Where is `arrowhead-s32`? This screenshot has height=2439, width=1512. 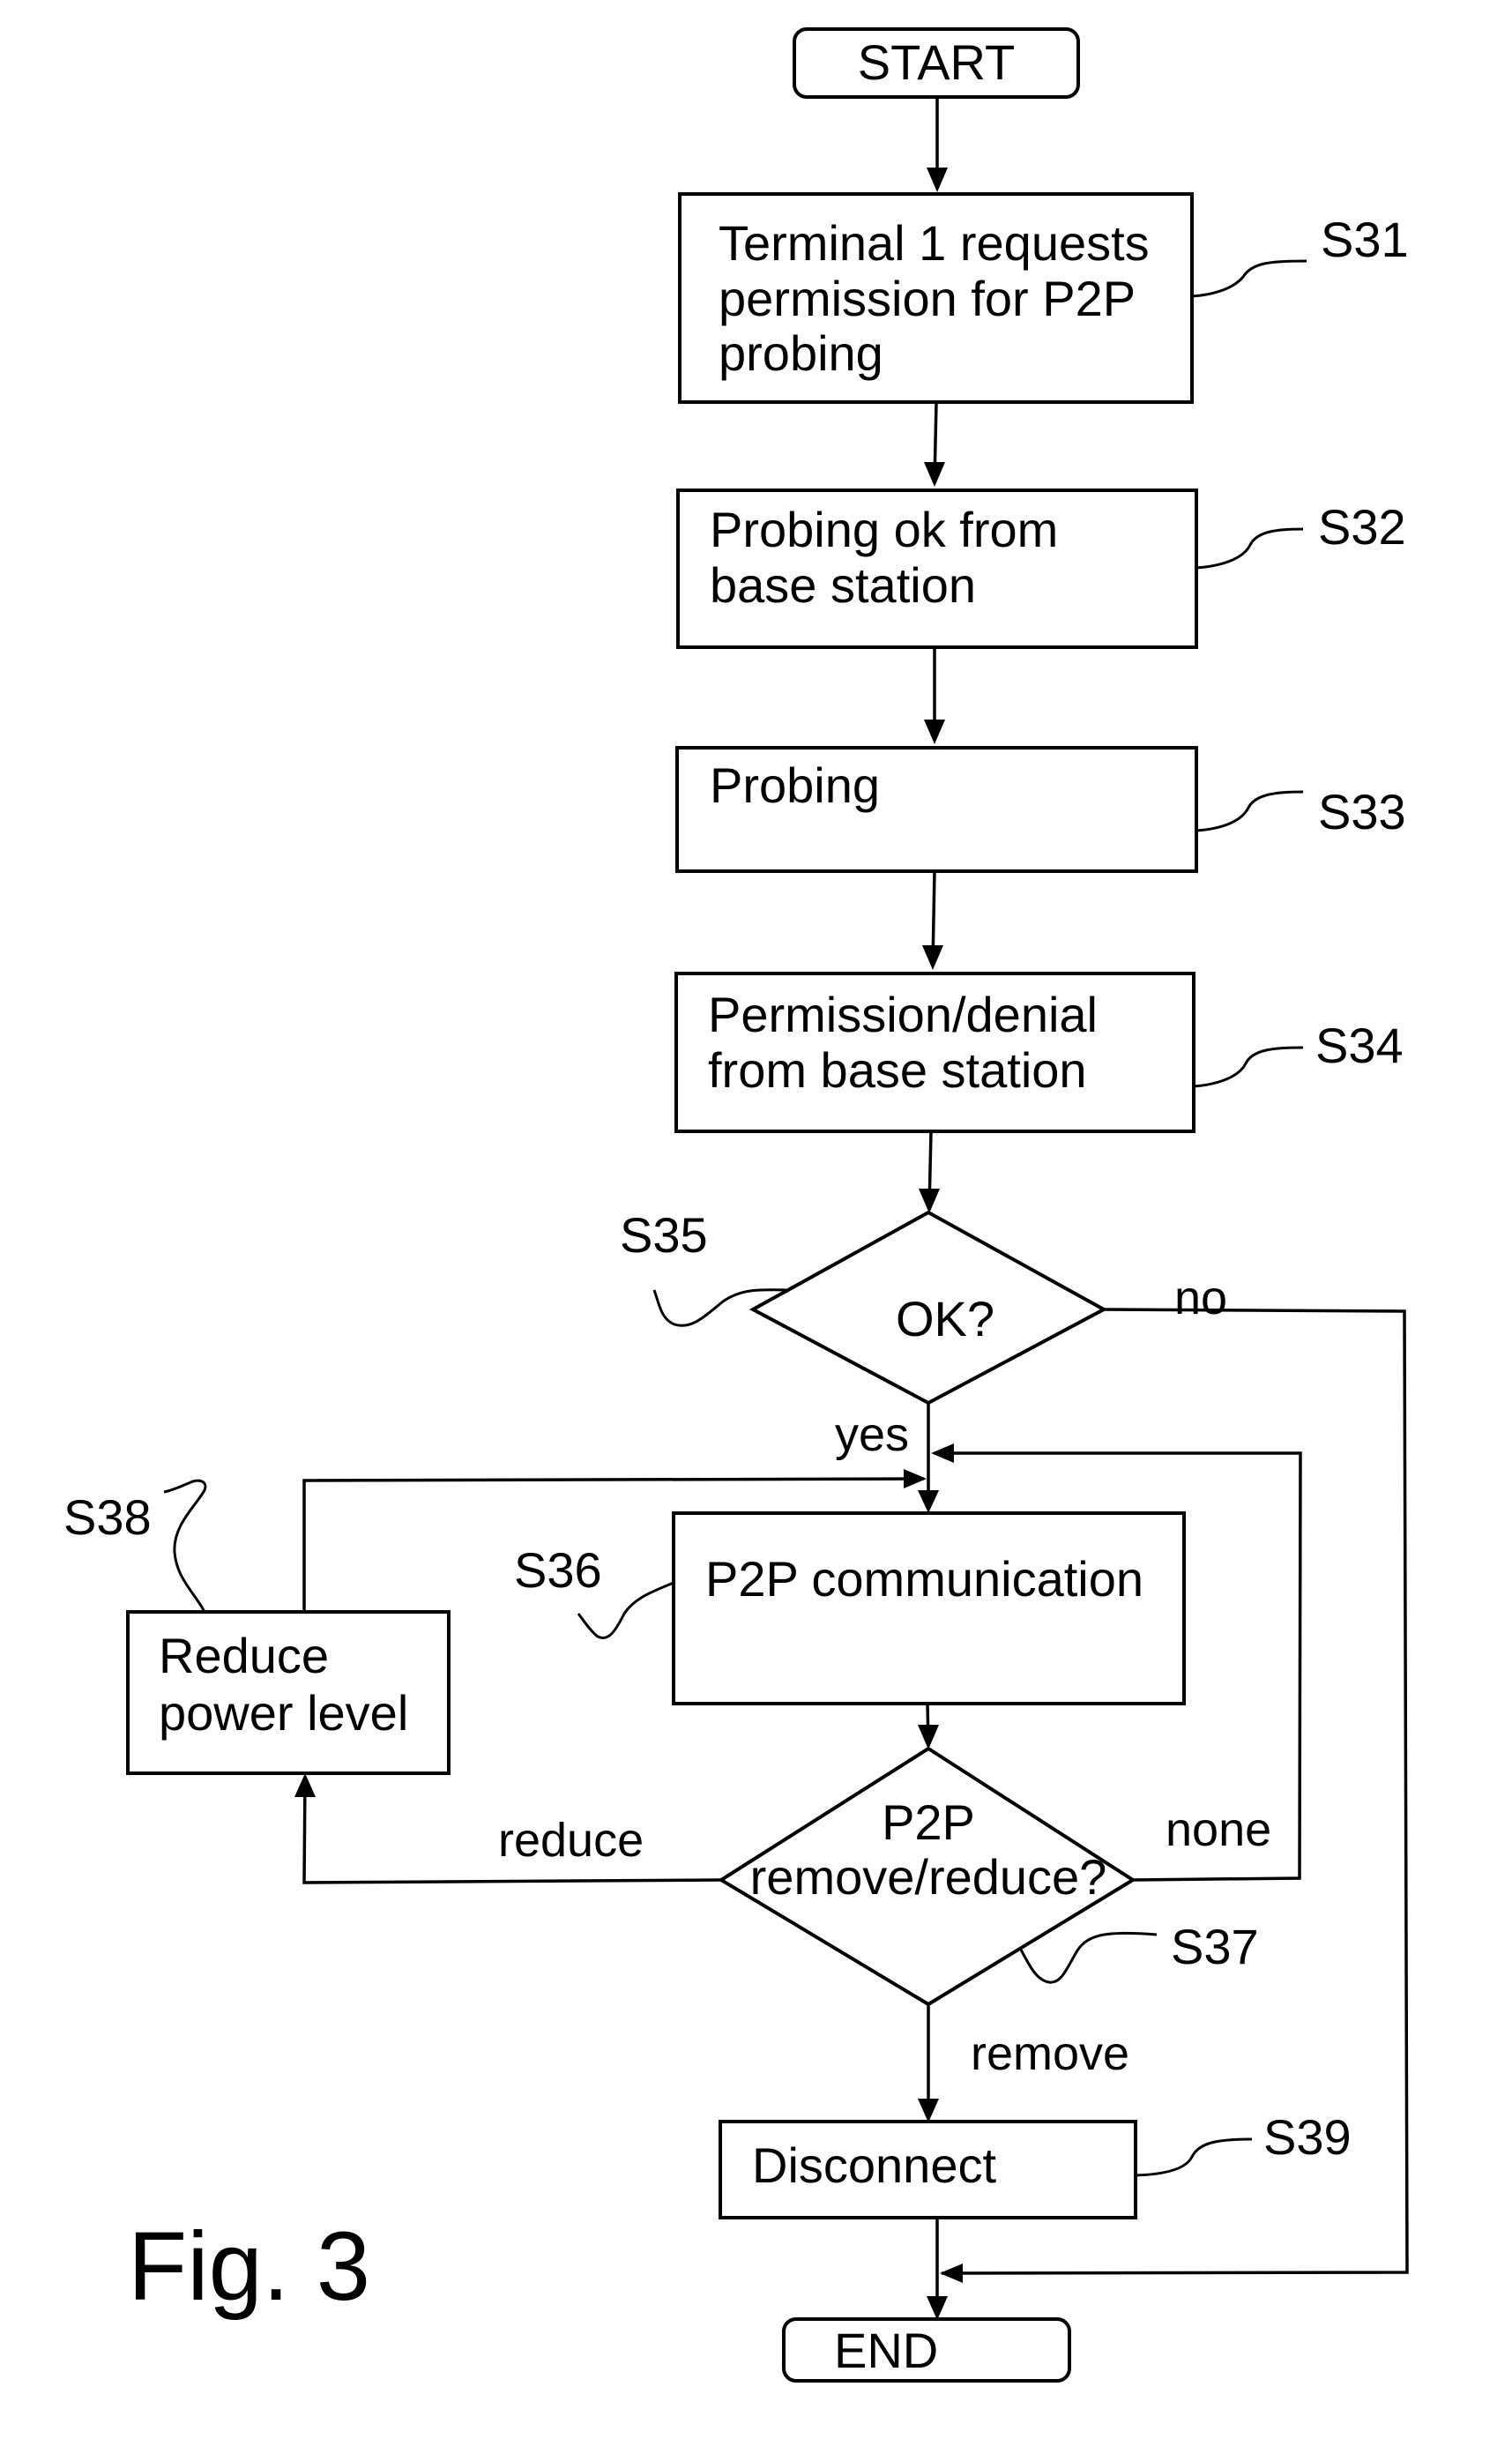
arrowhead-s32 is located at coordinates (935, 474).